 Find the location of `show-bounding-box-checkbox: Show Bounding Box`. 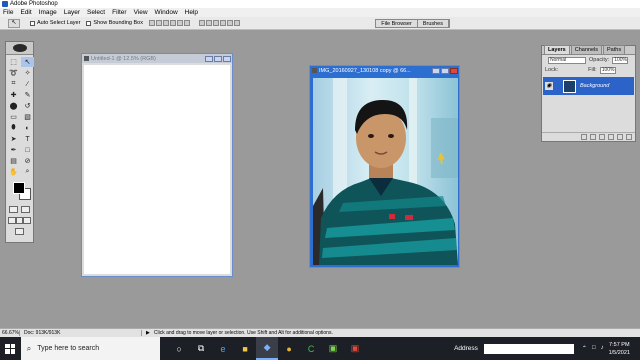

show-bounding-box-checkbox: Show Bounding Box is located at coordinates (114, 23).